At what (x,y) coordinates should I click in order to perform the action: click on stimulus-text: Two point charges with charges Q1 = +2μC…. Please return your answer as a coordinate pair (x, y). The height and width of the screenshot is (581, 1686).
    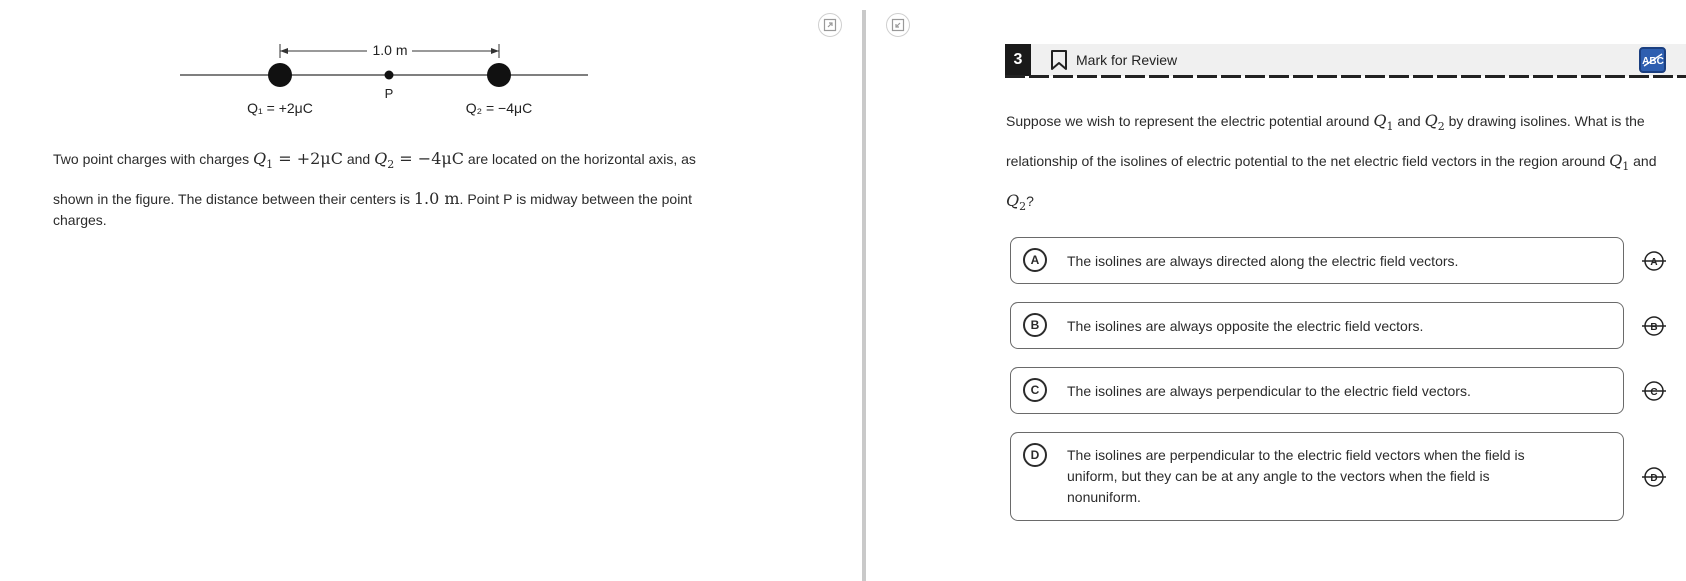
    Looking at the image, I should click on (380, 186).